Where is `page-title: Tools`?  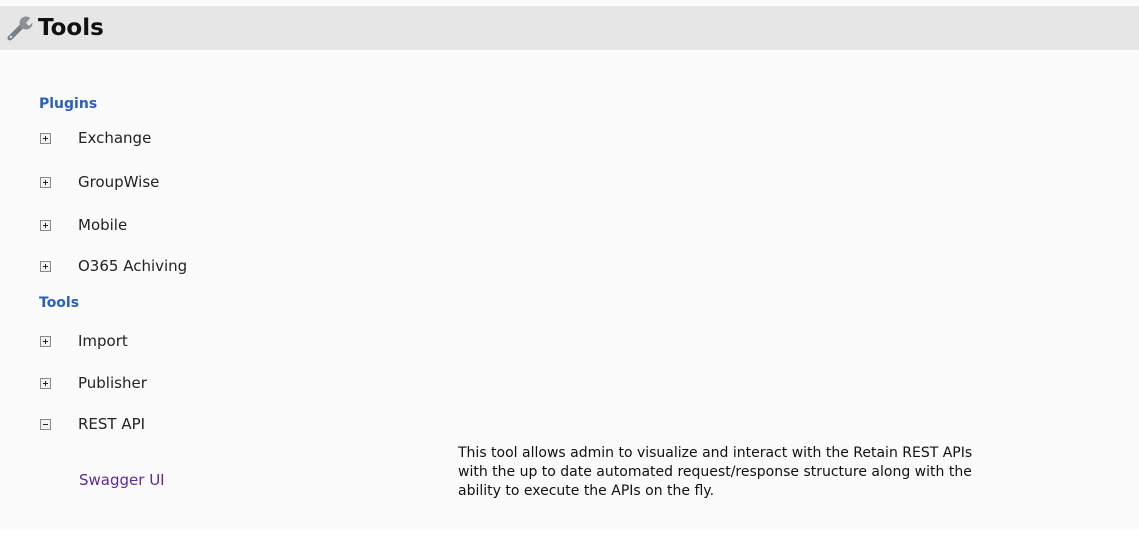
page-title: Tools is located at coordinates (71, 28).